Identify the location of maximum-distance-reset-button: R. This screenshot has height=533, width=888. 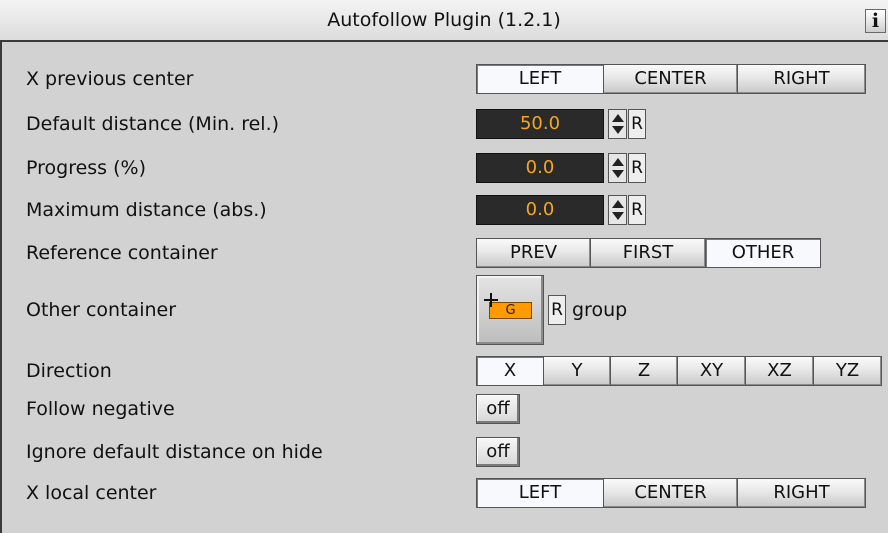
(637, 210).